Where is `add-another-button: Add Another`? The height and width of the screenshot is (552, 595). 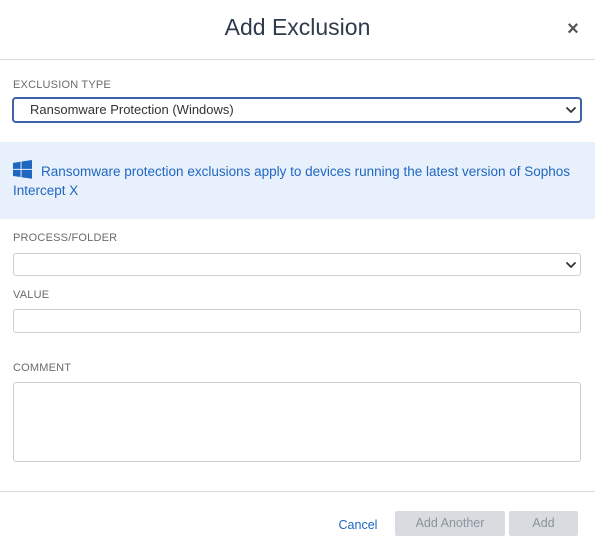
add-another-button: Add Another is located at coordinates (450, 523).